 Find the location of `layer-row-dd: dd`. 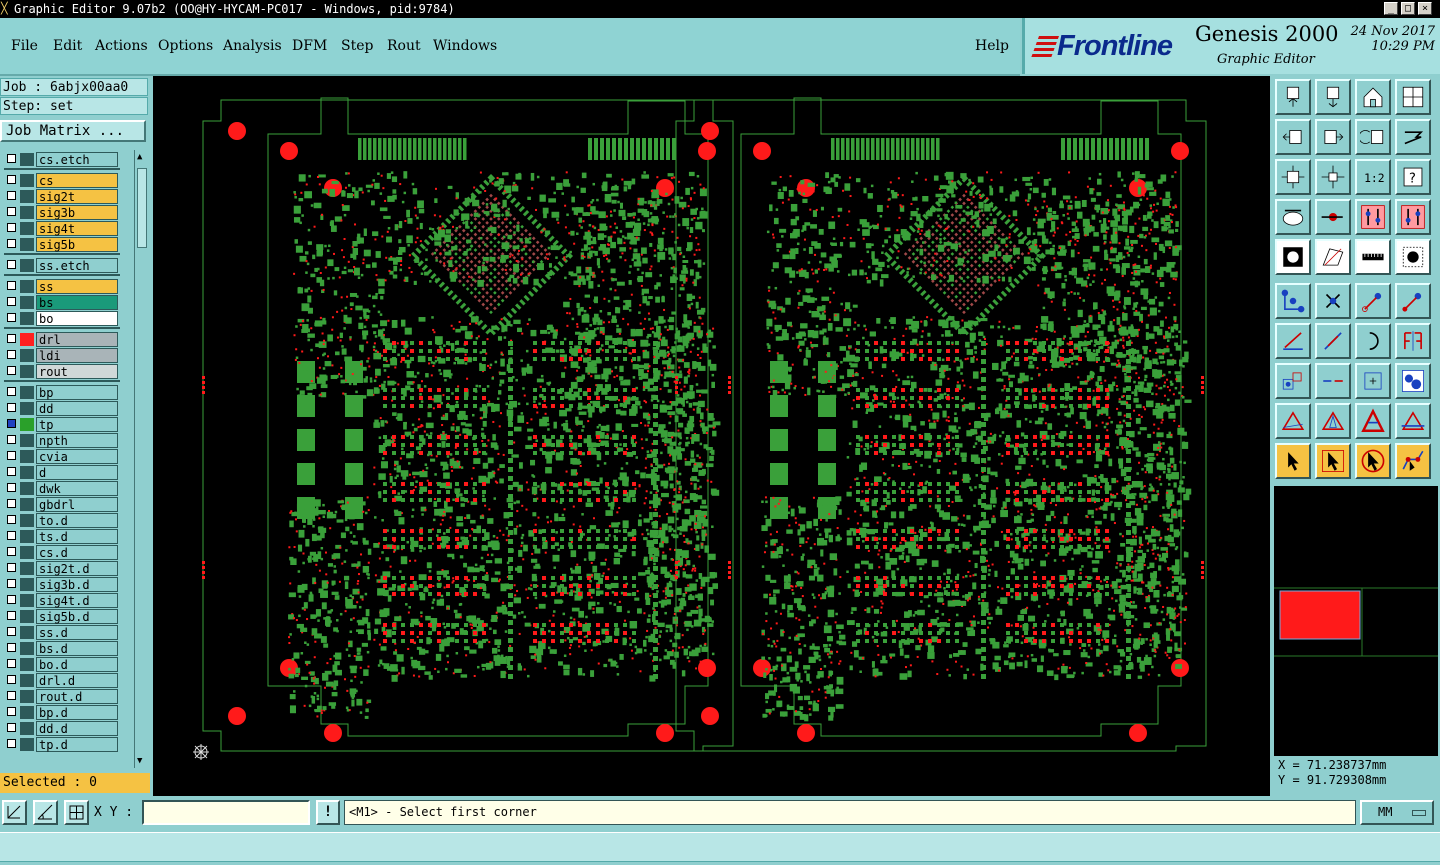

layer-row-dd: dd is located at coordinates (62, 408).